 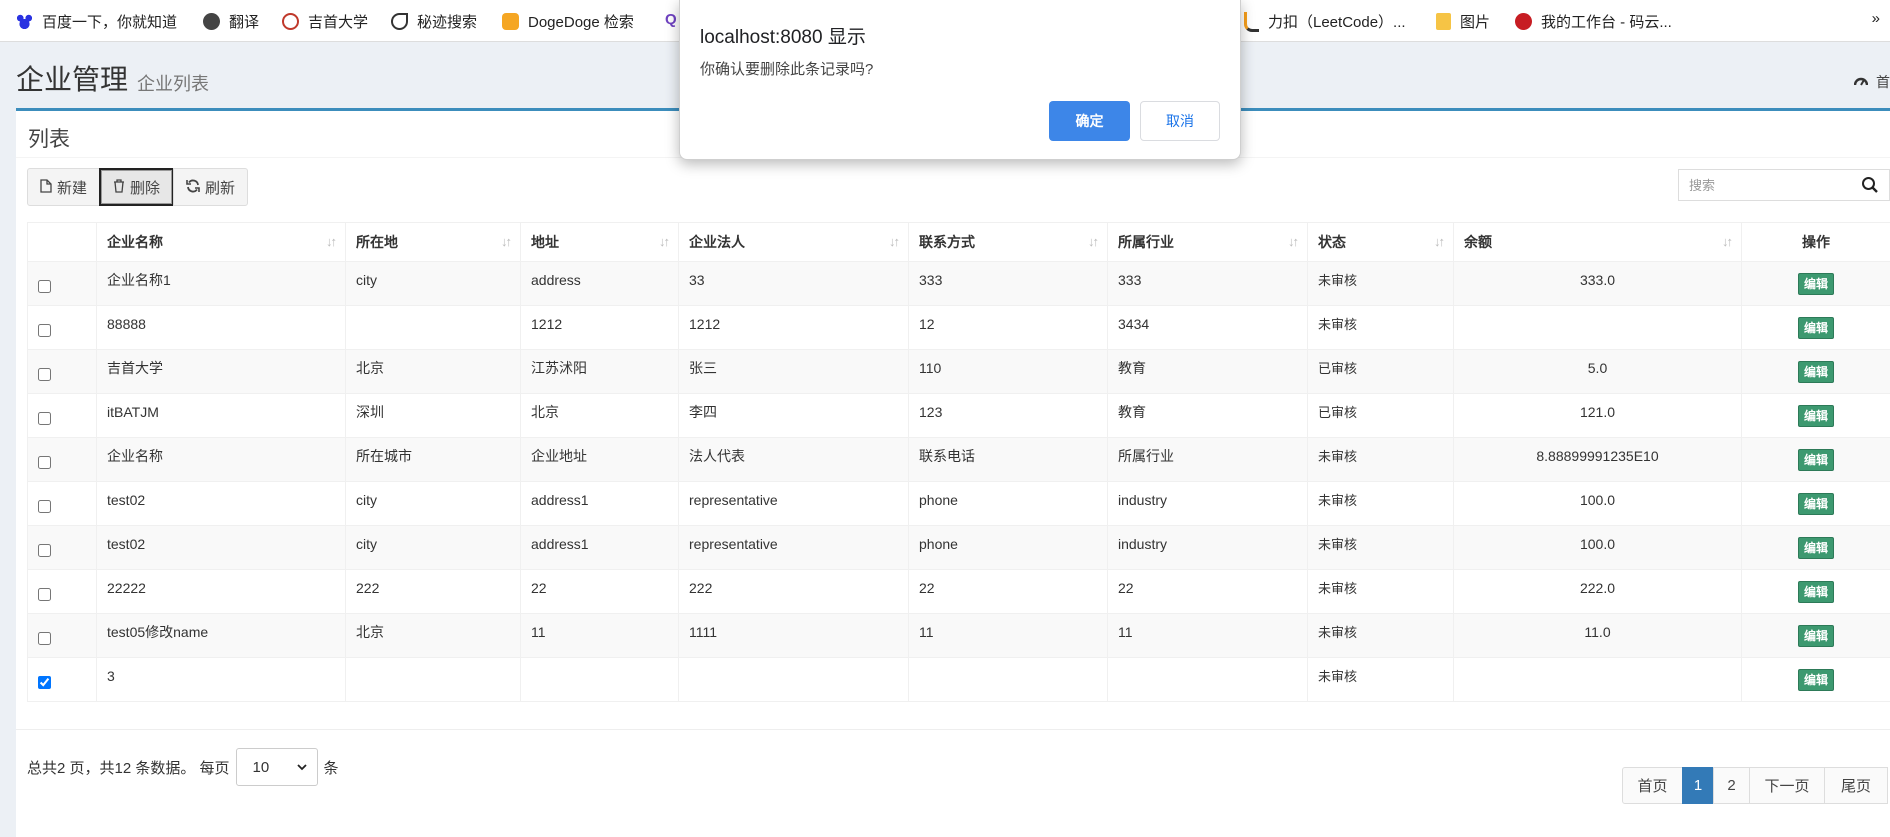 What do you see at coordinates (958, 591) in the screenshot?
I see `table-row: 22222 222 22 222 22 22 未审核 222.0 编辑` at bounding box center [958, 591].